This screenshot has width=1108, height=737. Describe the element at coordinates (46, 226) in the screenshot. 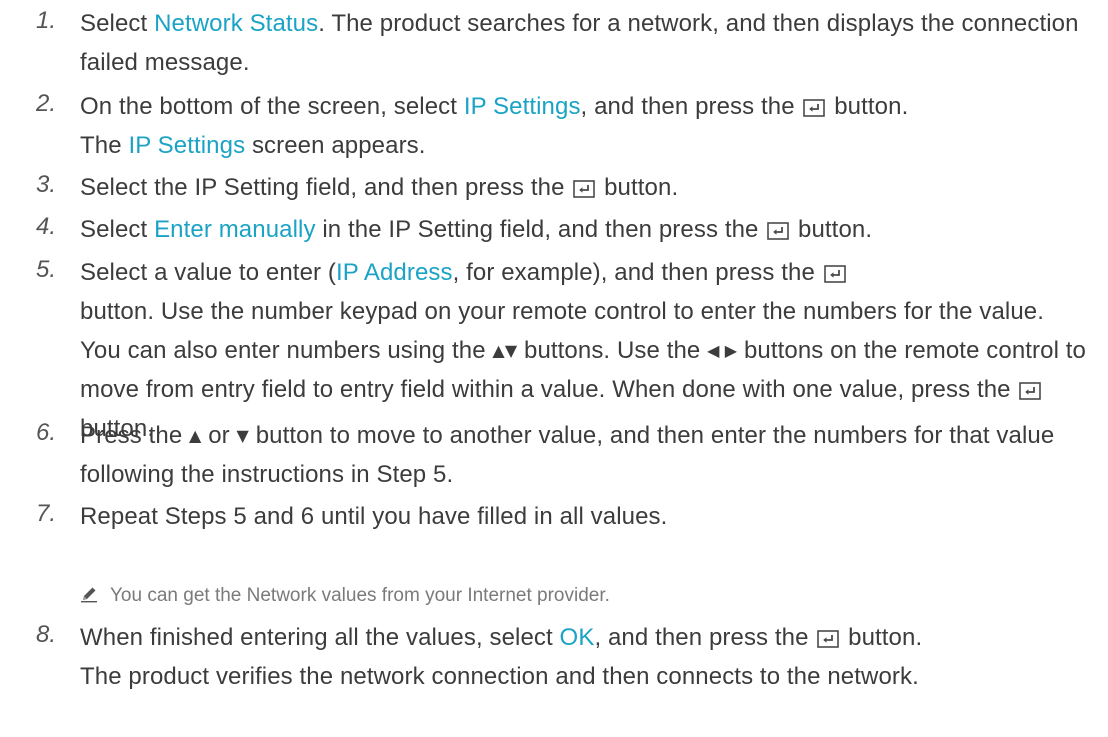

I see `step-number: 4.` at that location.